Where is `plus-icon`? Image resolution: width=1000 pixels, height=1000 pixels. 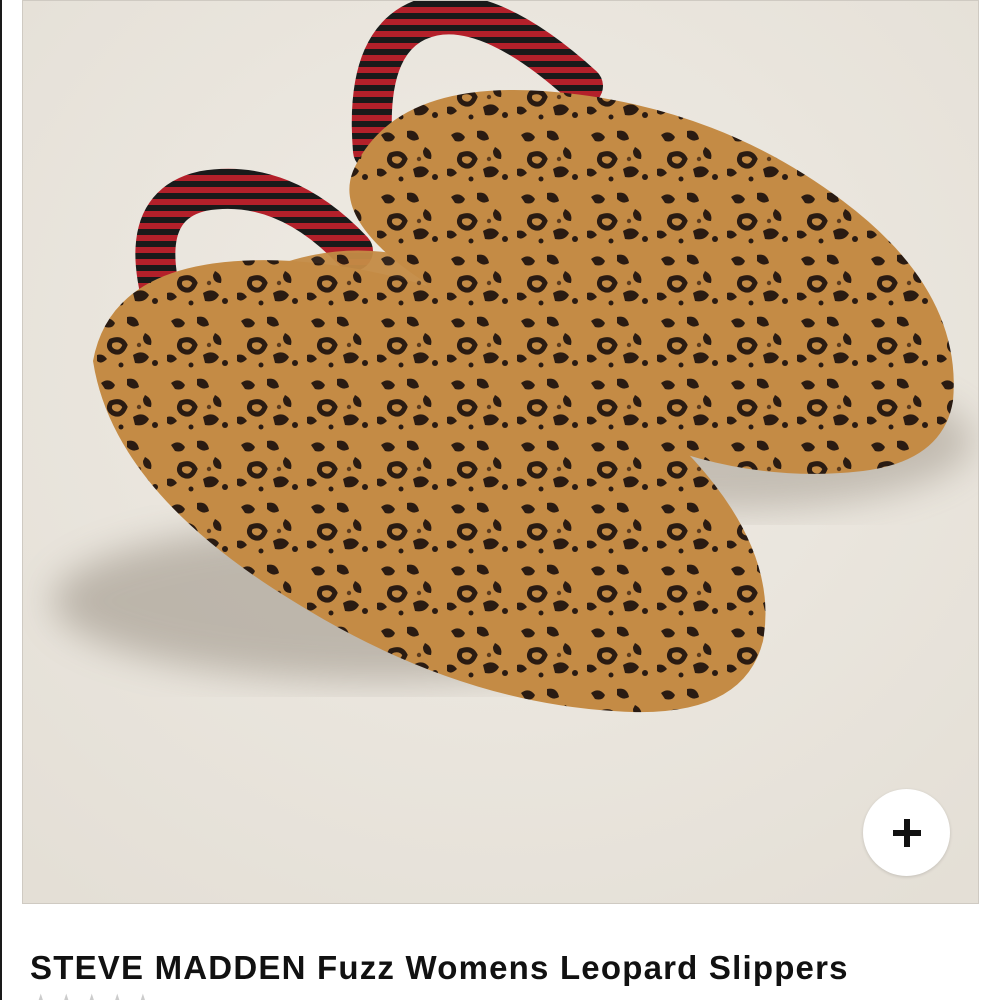 plus-icon is located at coordinates (906, 832).